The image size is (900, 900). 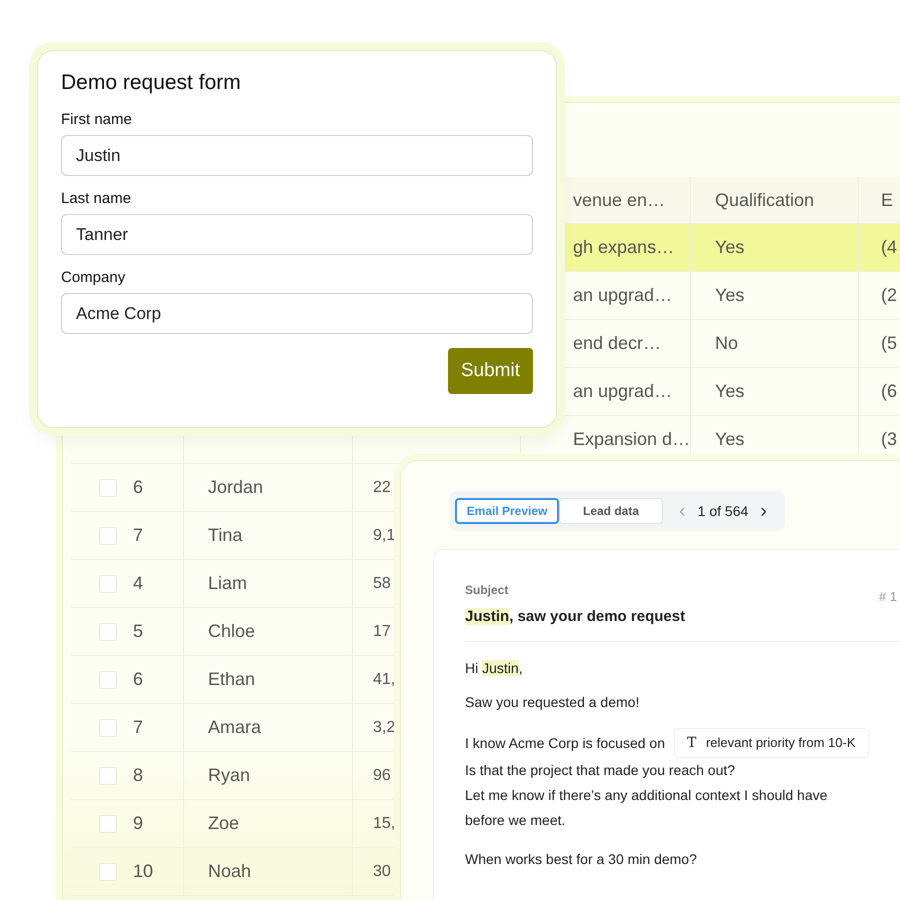 What do you see at coordinates (93, 277) in the screenshot?
I see `field-label: Company` at bounding box center [93, 277].